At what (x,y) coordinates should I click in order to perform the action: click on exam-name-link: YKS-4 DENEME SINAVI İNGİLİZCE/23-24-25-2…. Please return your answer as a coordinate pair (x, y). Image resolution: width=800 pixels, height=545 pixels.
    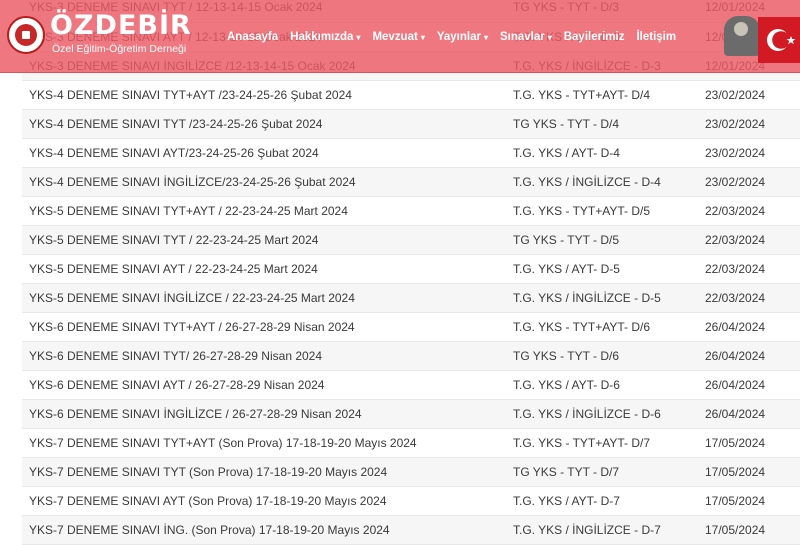
    Looking at the image, I should click on (267, 182).